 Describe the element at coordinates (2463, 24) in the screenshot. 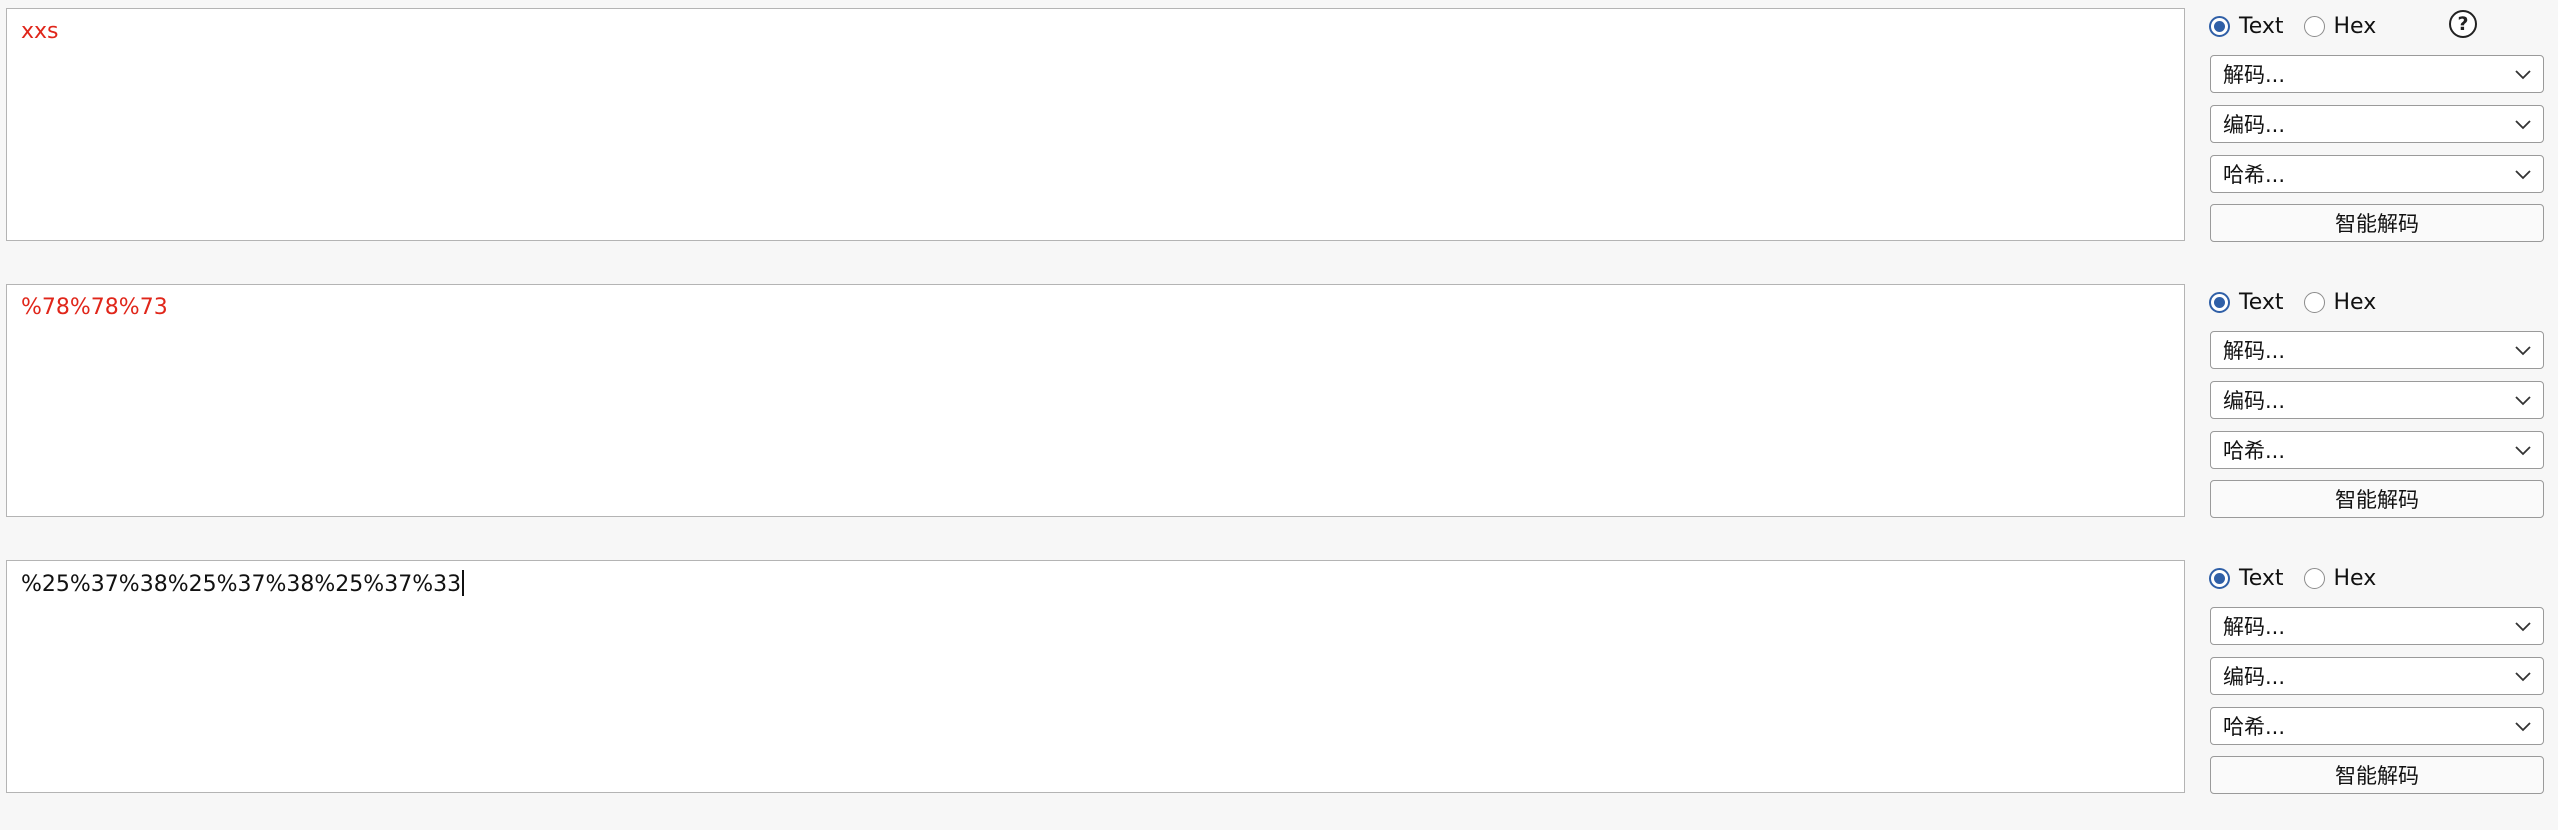

I see `help-icon: ?` at that location.